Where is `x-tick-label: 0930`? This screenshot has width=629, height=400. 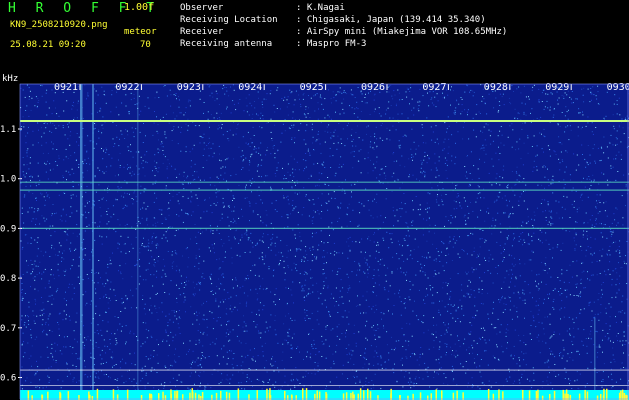 x-tick-label: 0930 is located at coordinates (618, 87).